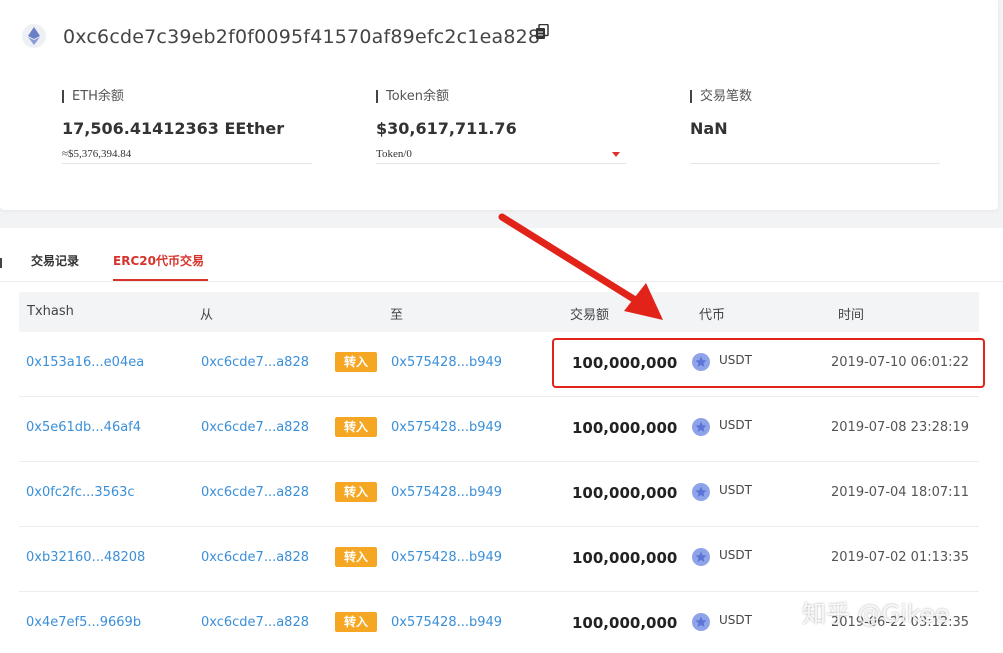  Describe the element at coordinates (900, 492) in the screenshot. I see `timestamp: 2019-07-04 18:07:11` at that location.